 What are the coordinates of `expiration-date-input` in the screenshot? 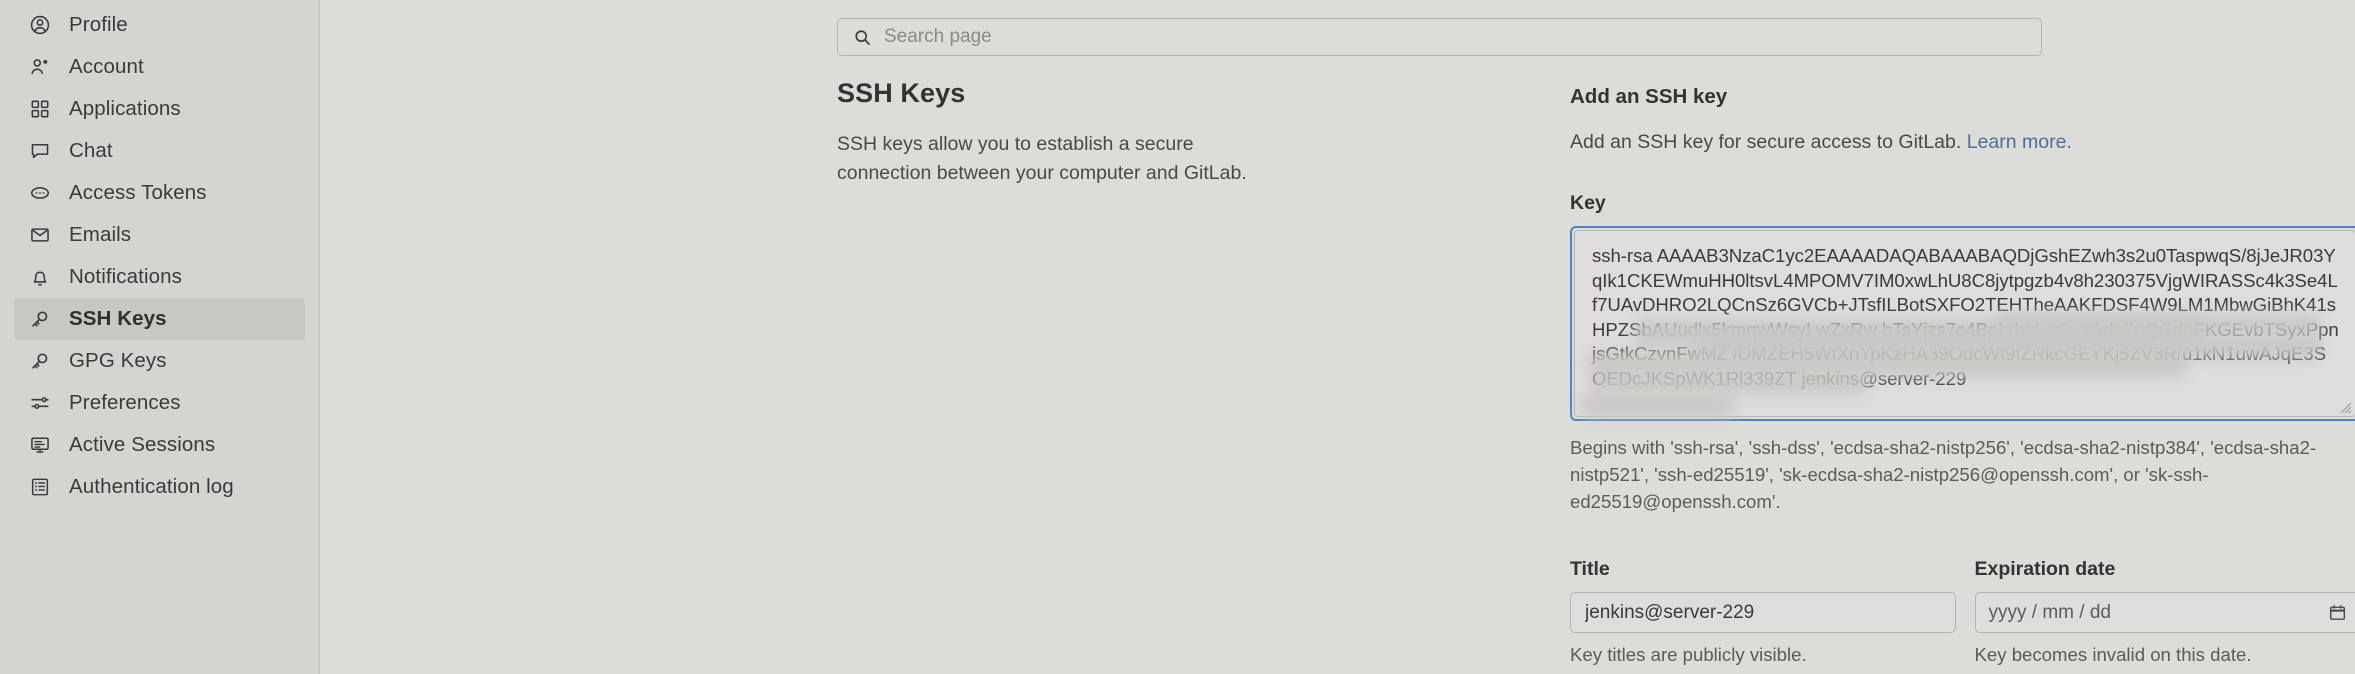 It's located at (2164, 613).